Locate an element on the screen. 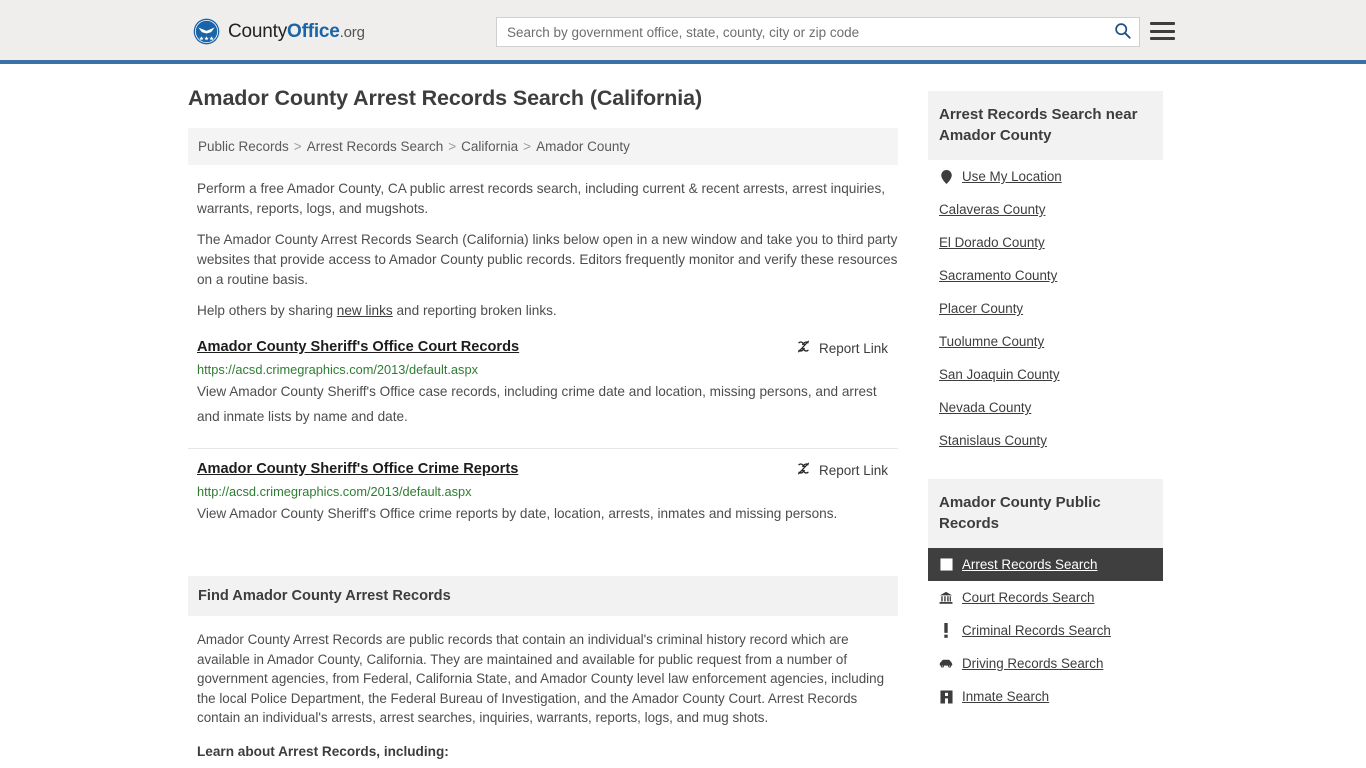  list-item: Use My Location is located at coordinates (1045, 176).